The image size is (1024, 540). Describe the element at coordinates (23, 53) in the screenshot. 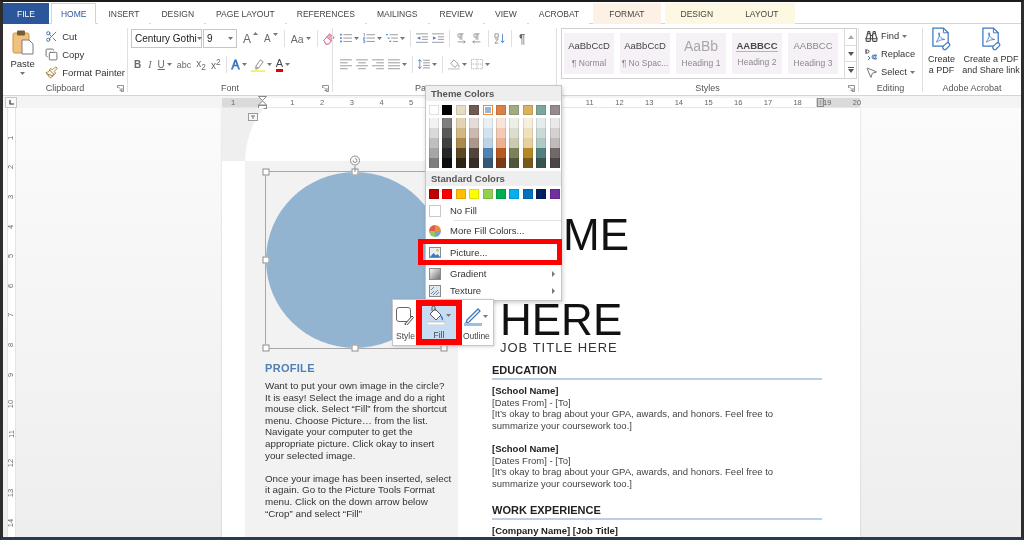

I see `paste-button: Paste` at that location.